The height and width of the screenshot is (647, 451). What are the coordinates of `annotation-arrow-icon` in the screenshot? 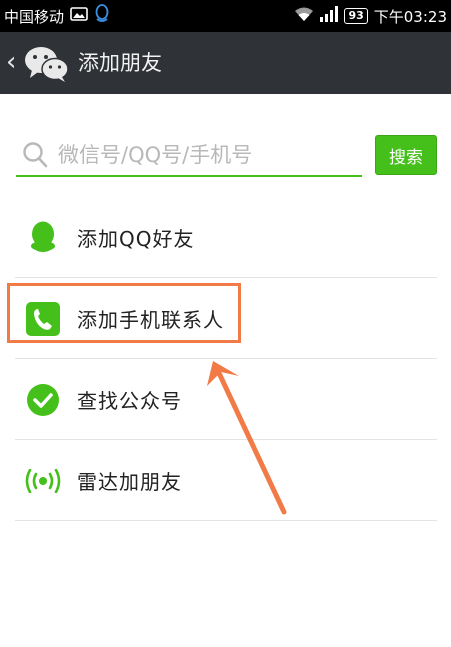 It's located at (247, 438).